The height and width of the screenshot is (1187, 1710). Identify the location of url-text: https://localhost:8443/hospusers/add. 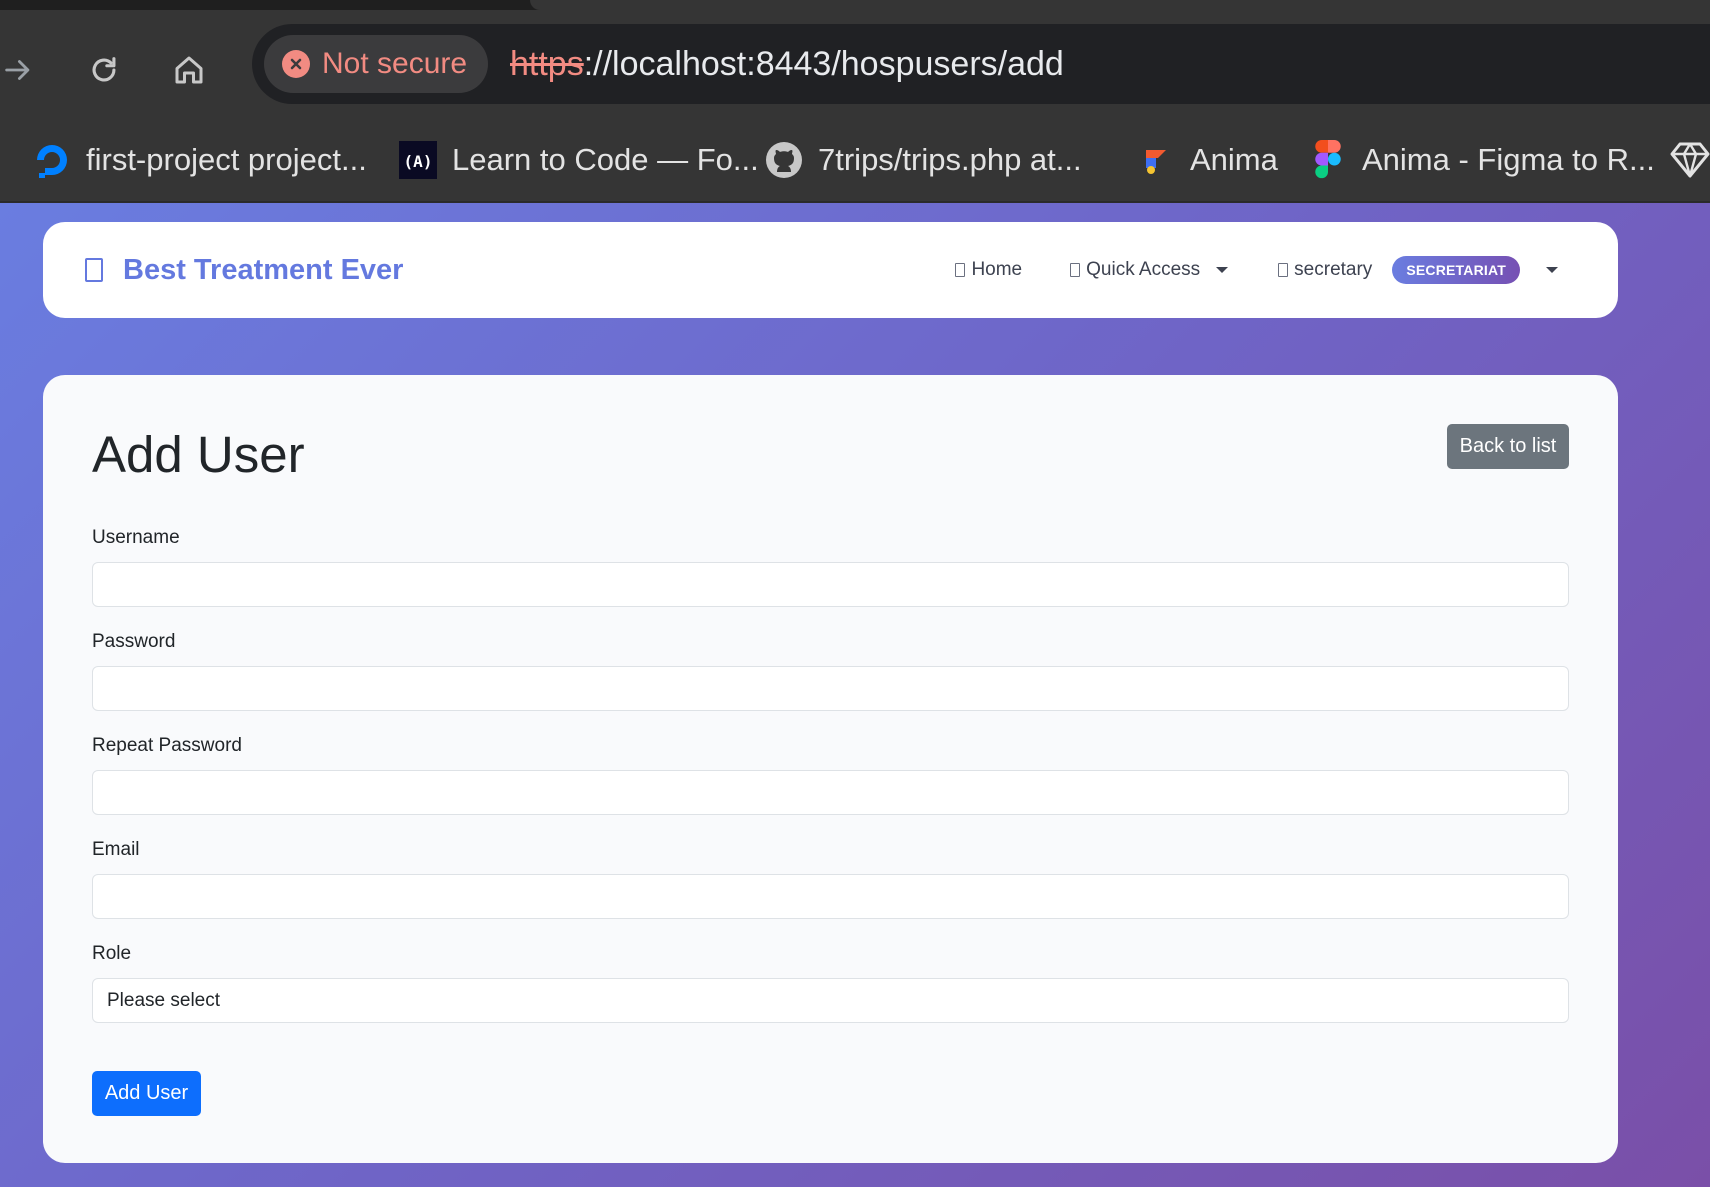
(787, 64).